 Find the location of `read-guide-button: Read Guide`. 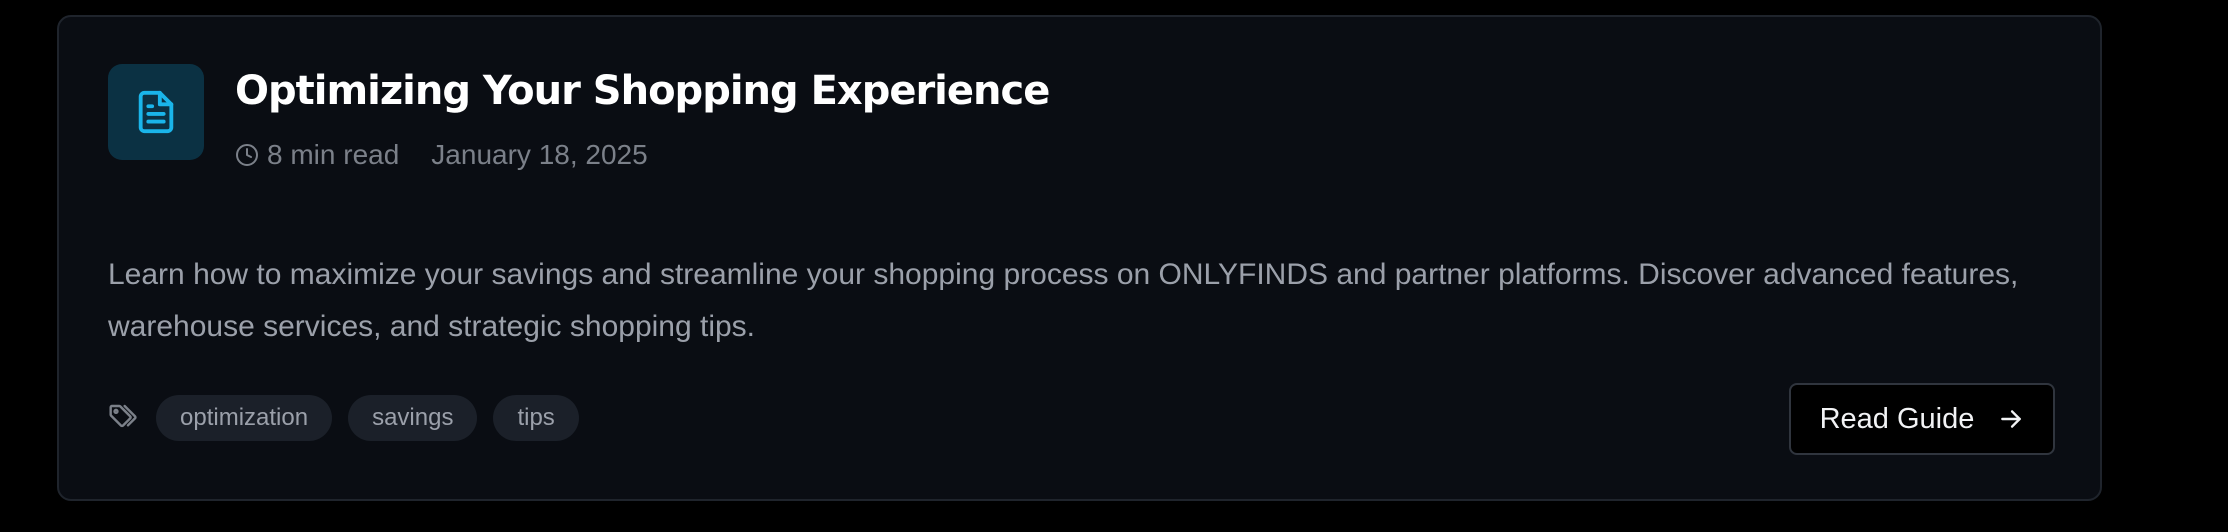

read-guide-button: Read Guide is located at coordinates (1922, 419).